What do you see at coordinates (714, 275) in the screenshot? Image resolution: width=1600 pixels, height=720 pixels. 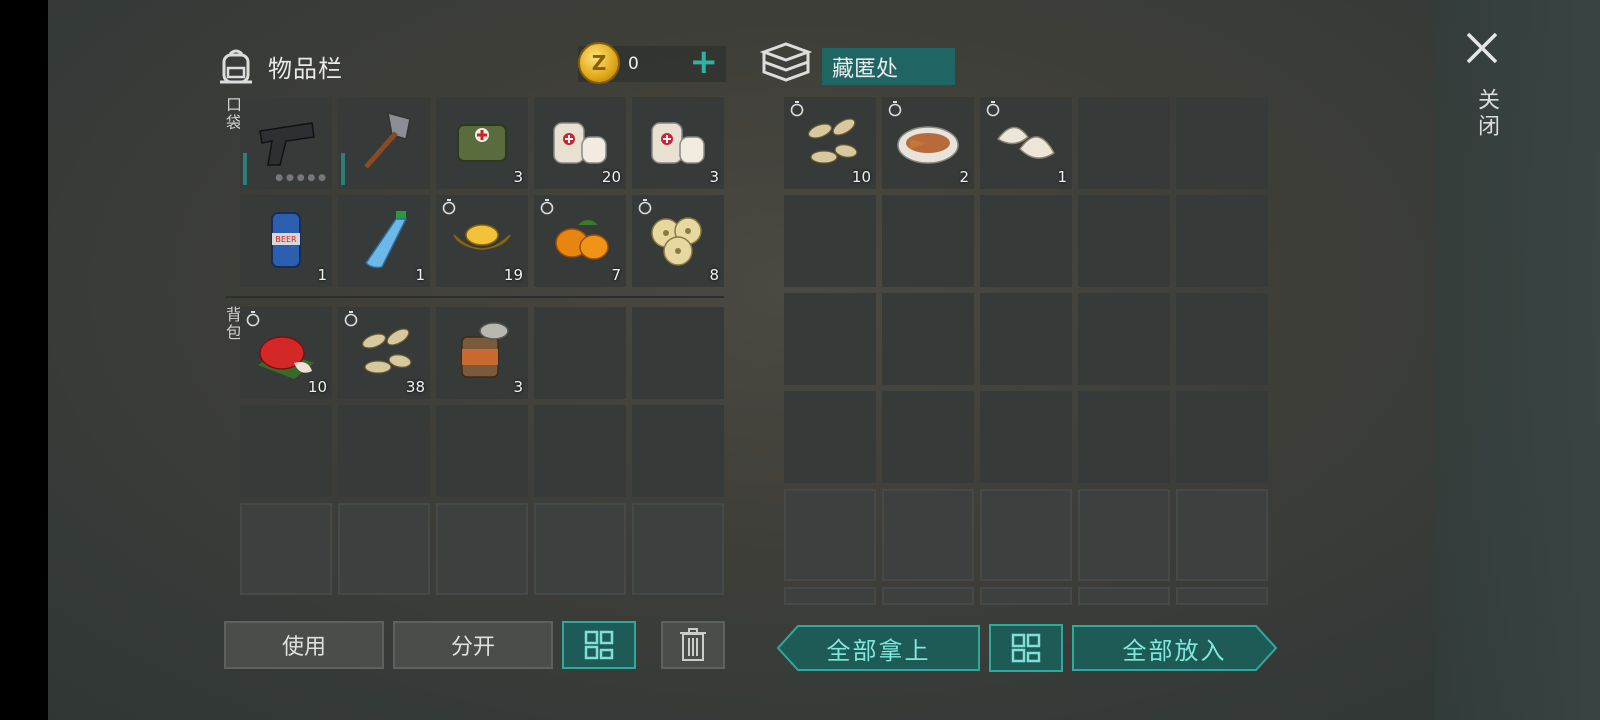 I see `item-count: 8` at bounding box center [714, 275].